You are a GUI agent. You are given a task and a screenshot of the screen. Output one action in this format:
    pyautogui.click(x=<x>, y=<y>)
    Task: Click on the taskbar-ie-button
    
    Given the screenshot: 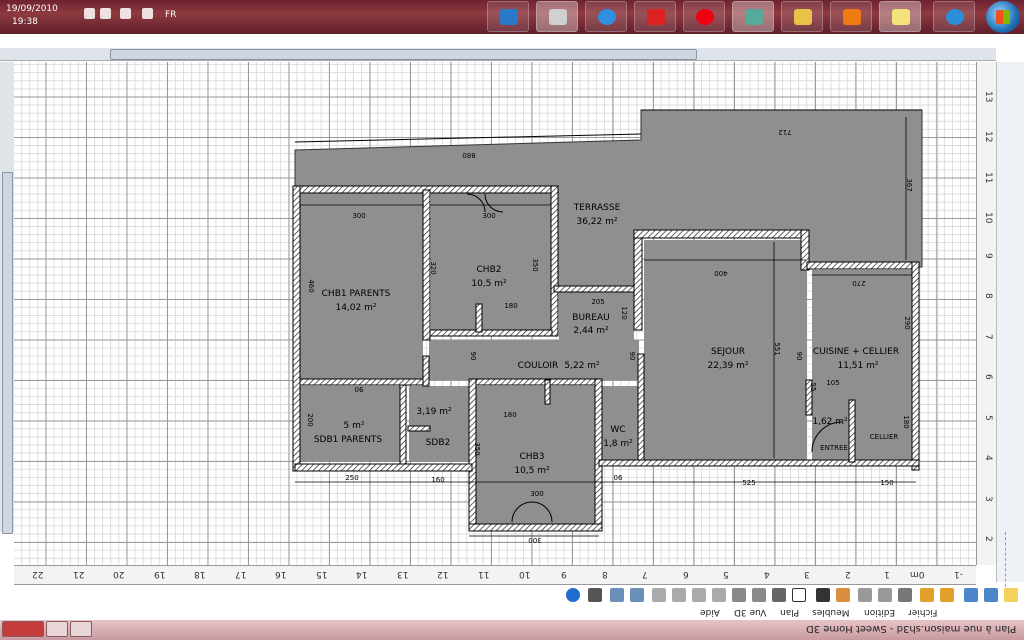 What is the action you would take?
    pyautogui.click(x=954, y=16)
    